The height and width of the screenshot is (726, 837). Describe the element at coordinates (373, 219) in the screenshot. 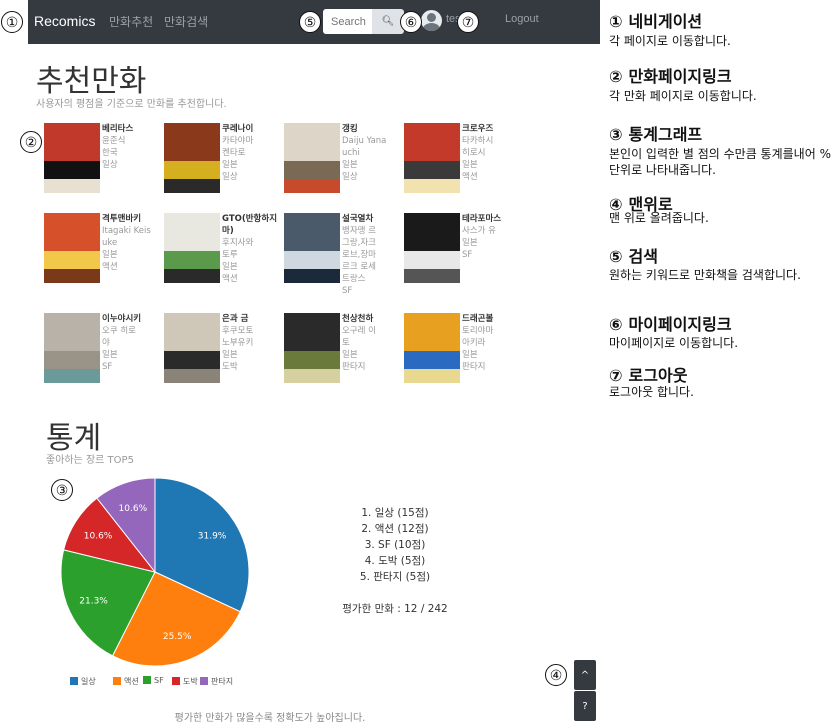

I see `comic-title: 설국열차` at that location.